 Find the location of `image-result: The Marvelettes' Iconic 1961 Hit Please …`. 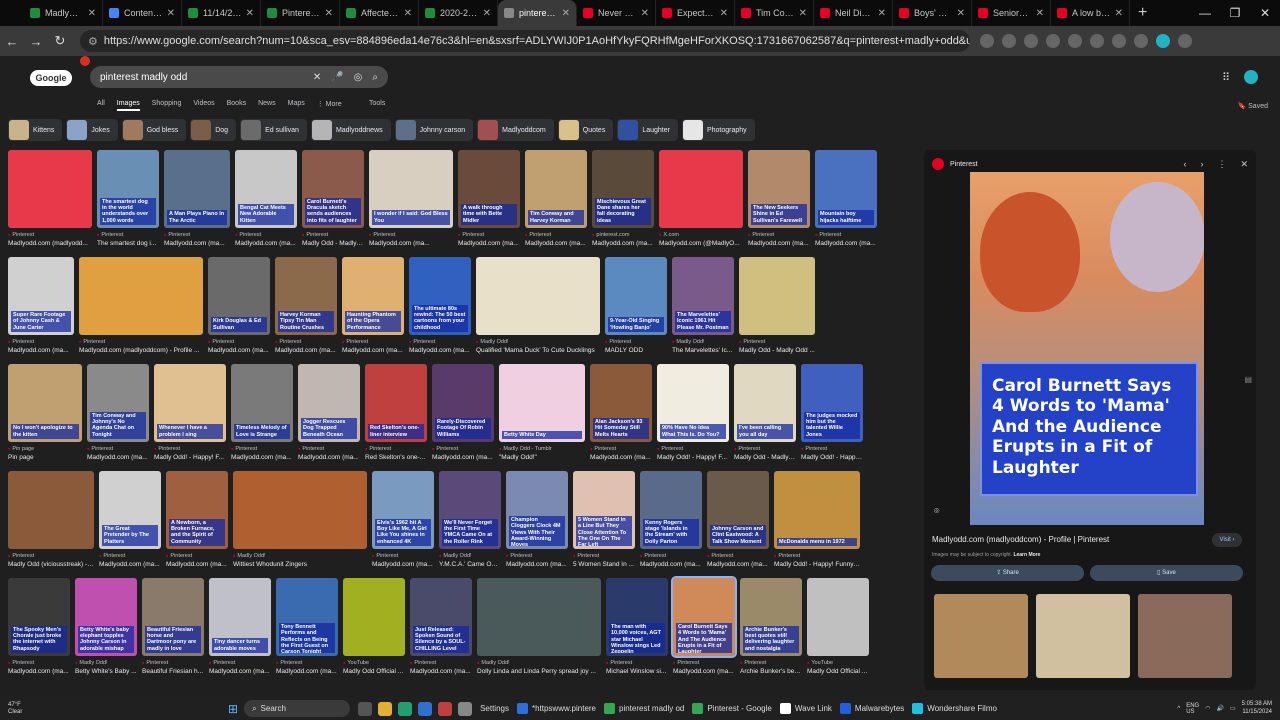

image-result: The Marvelettes' Iconic 1961 Hit Please … is located at coordinates (703, 305).